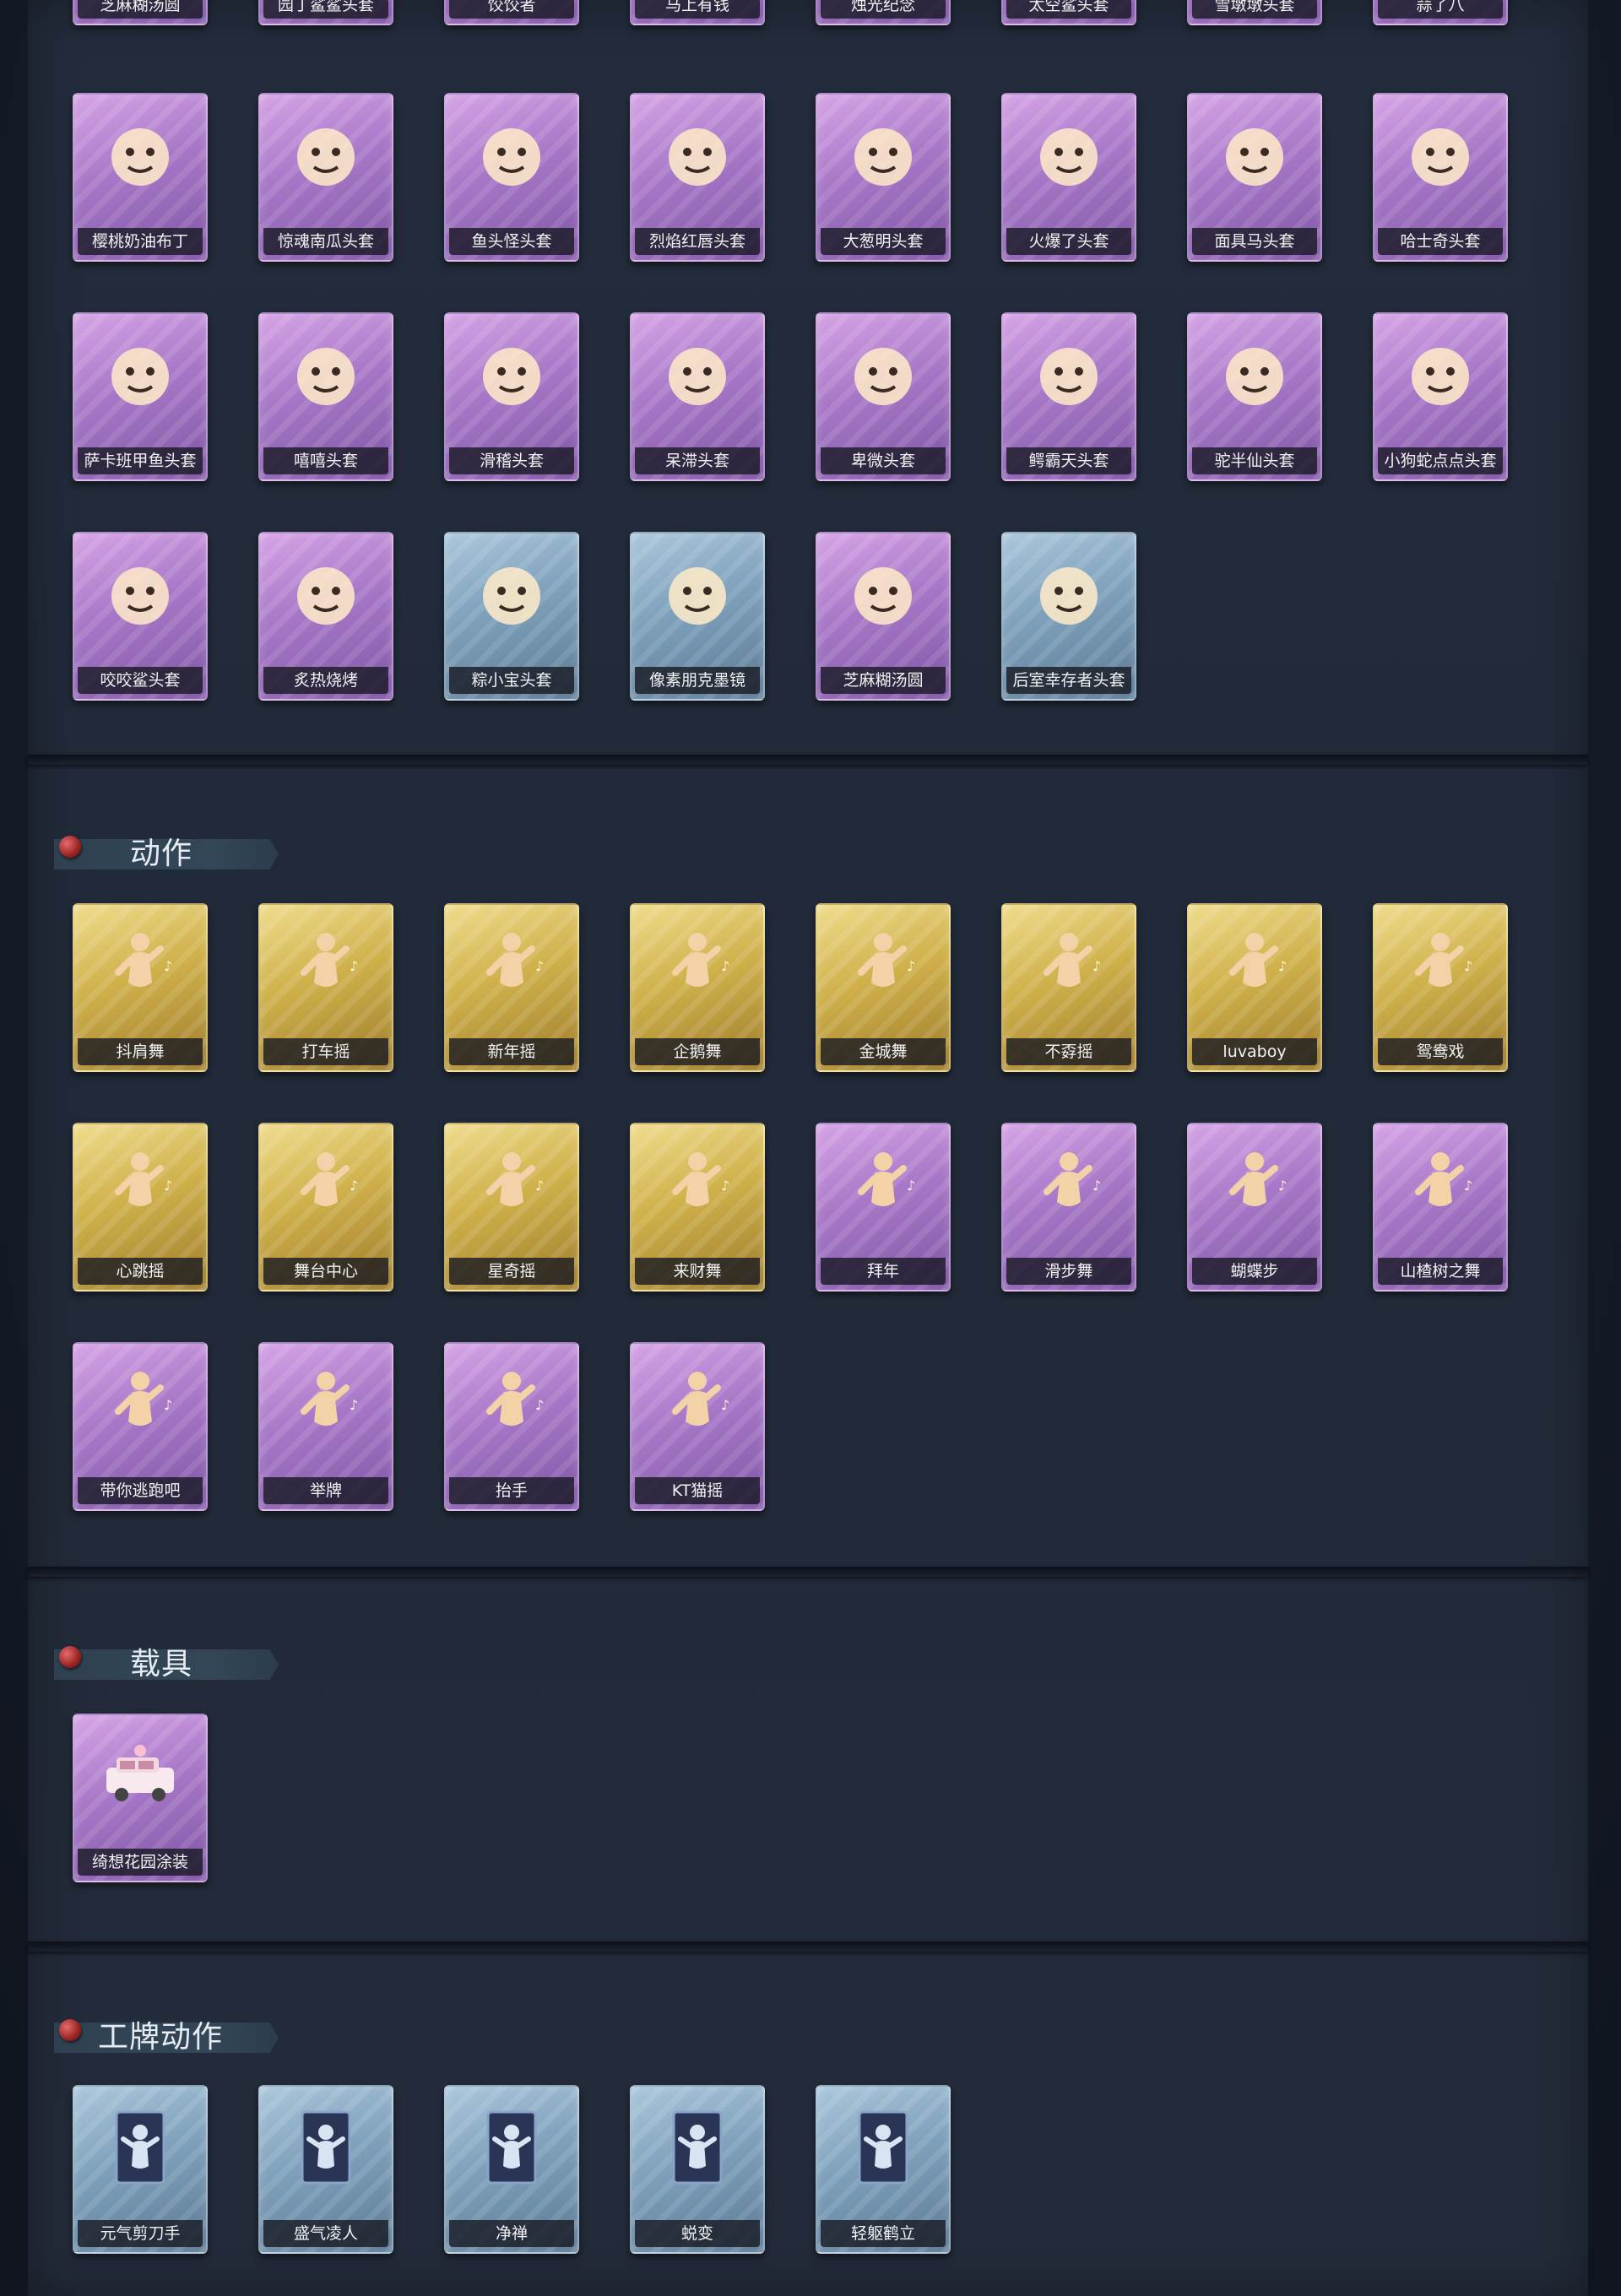  I want to click on item-card: ♪ 金城舞, so click(883, 987).